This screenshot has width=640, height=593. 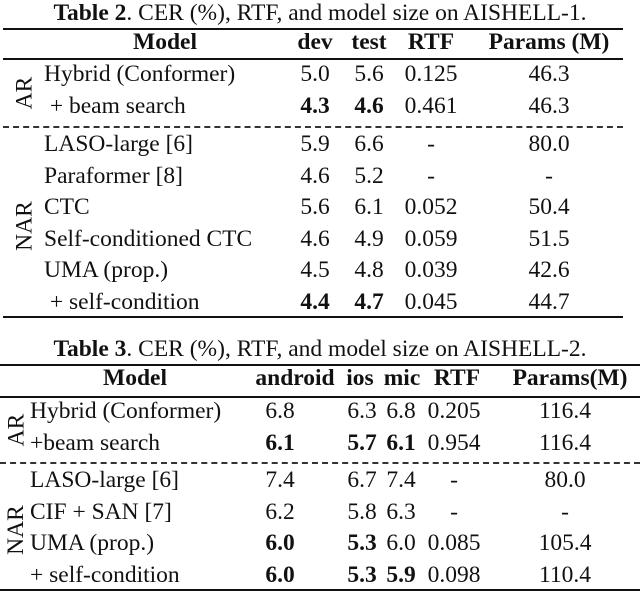 What do you see at coordinates (362, 480) in the screenshot?
I see `table-cell-ios: 6.7` at bounding box center [362, 480].